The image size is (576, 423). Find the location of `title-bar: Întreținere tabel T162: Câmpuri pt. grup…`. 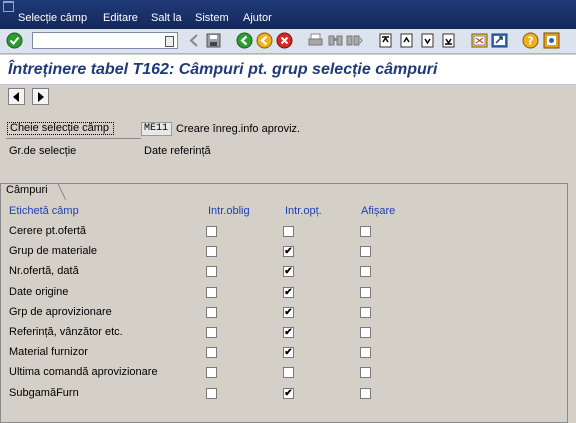

title-bar: Întreținere tabel T162: Câmpuri pt. grup… is located at coordinates (288, 70).